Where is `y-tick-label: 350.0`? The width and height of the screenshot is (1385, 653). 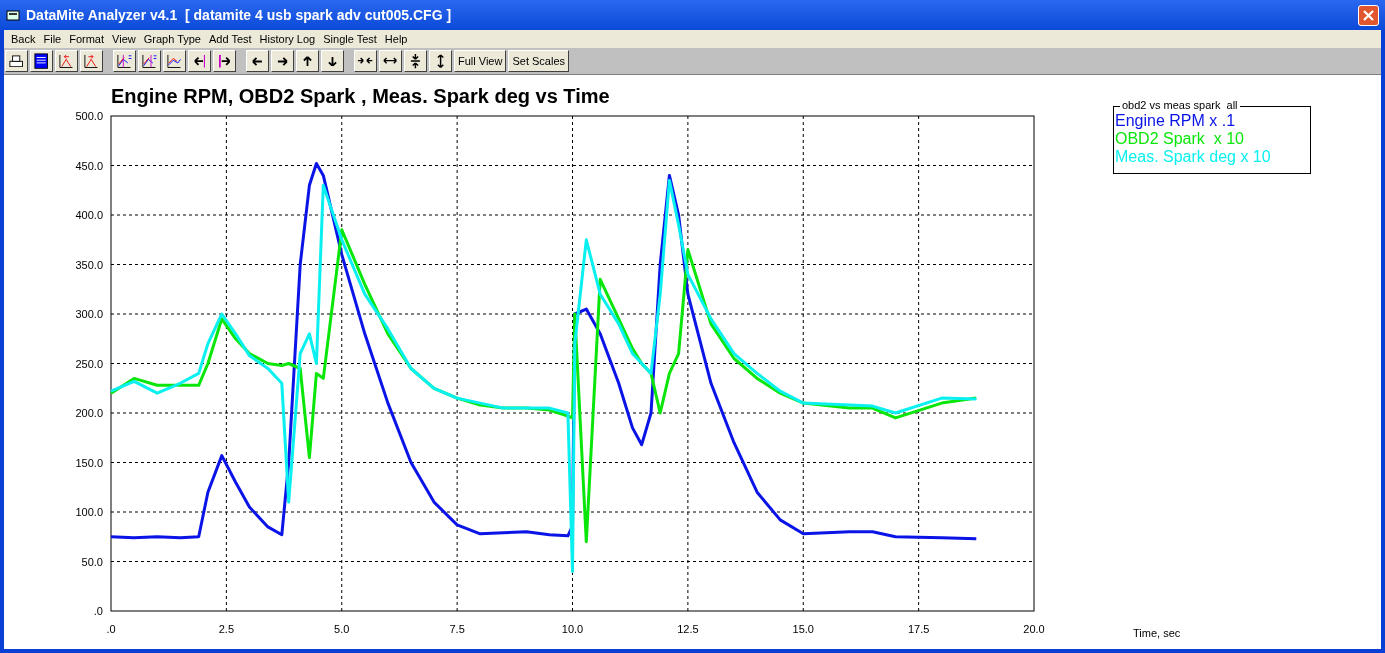
y-tick-label: 350.0 is located at coordinates (89, 264).